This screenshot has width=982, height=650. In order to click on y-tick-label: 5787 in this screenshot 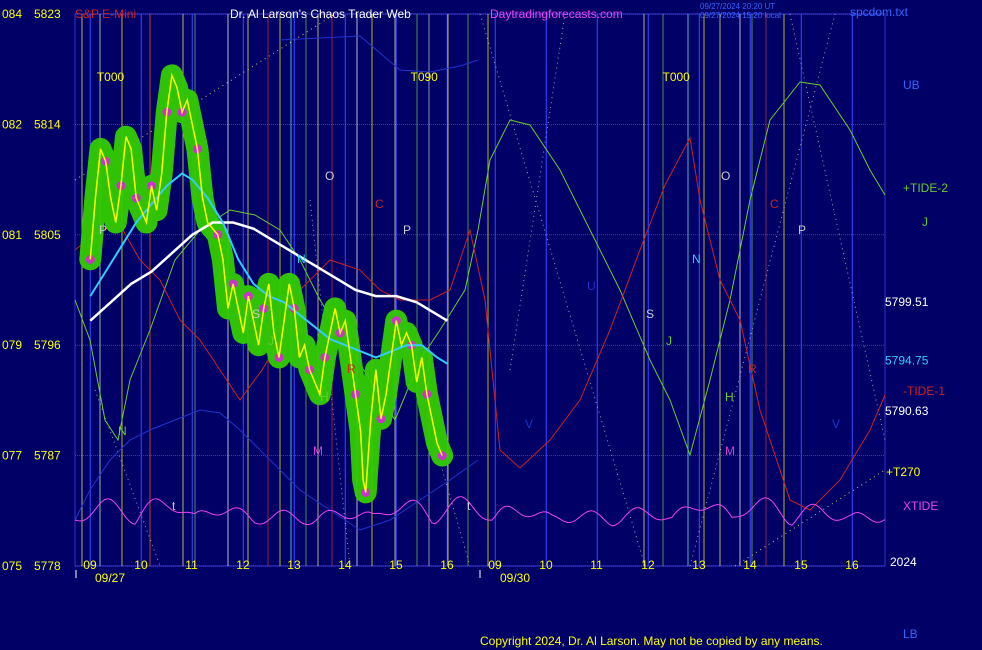, I will do `click(47, 456)`.